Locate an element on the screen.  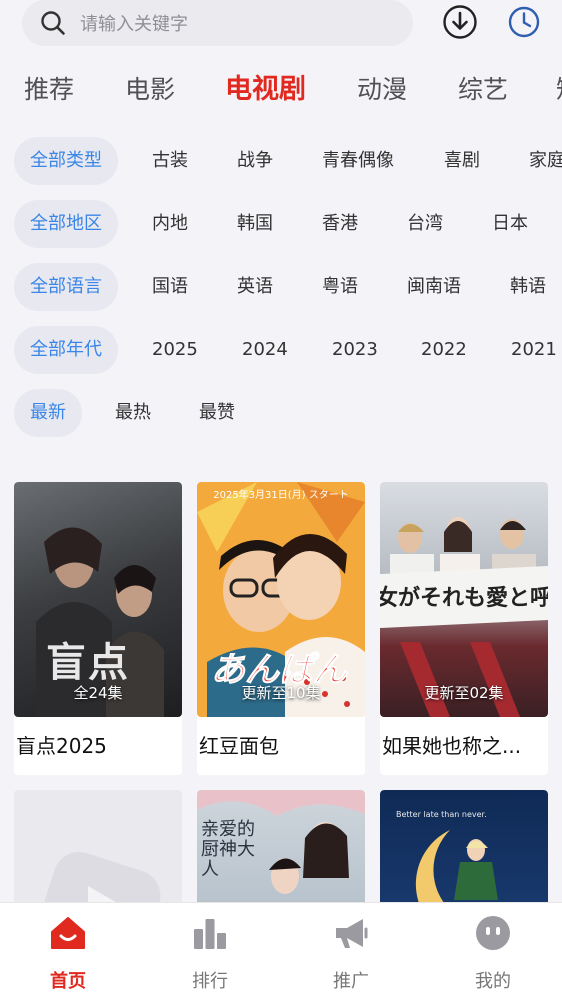
bottom-navigation: 首页 排行 推广 我的 is located at coordinates (281, 949).